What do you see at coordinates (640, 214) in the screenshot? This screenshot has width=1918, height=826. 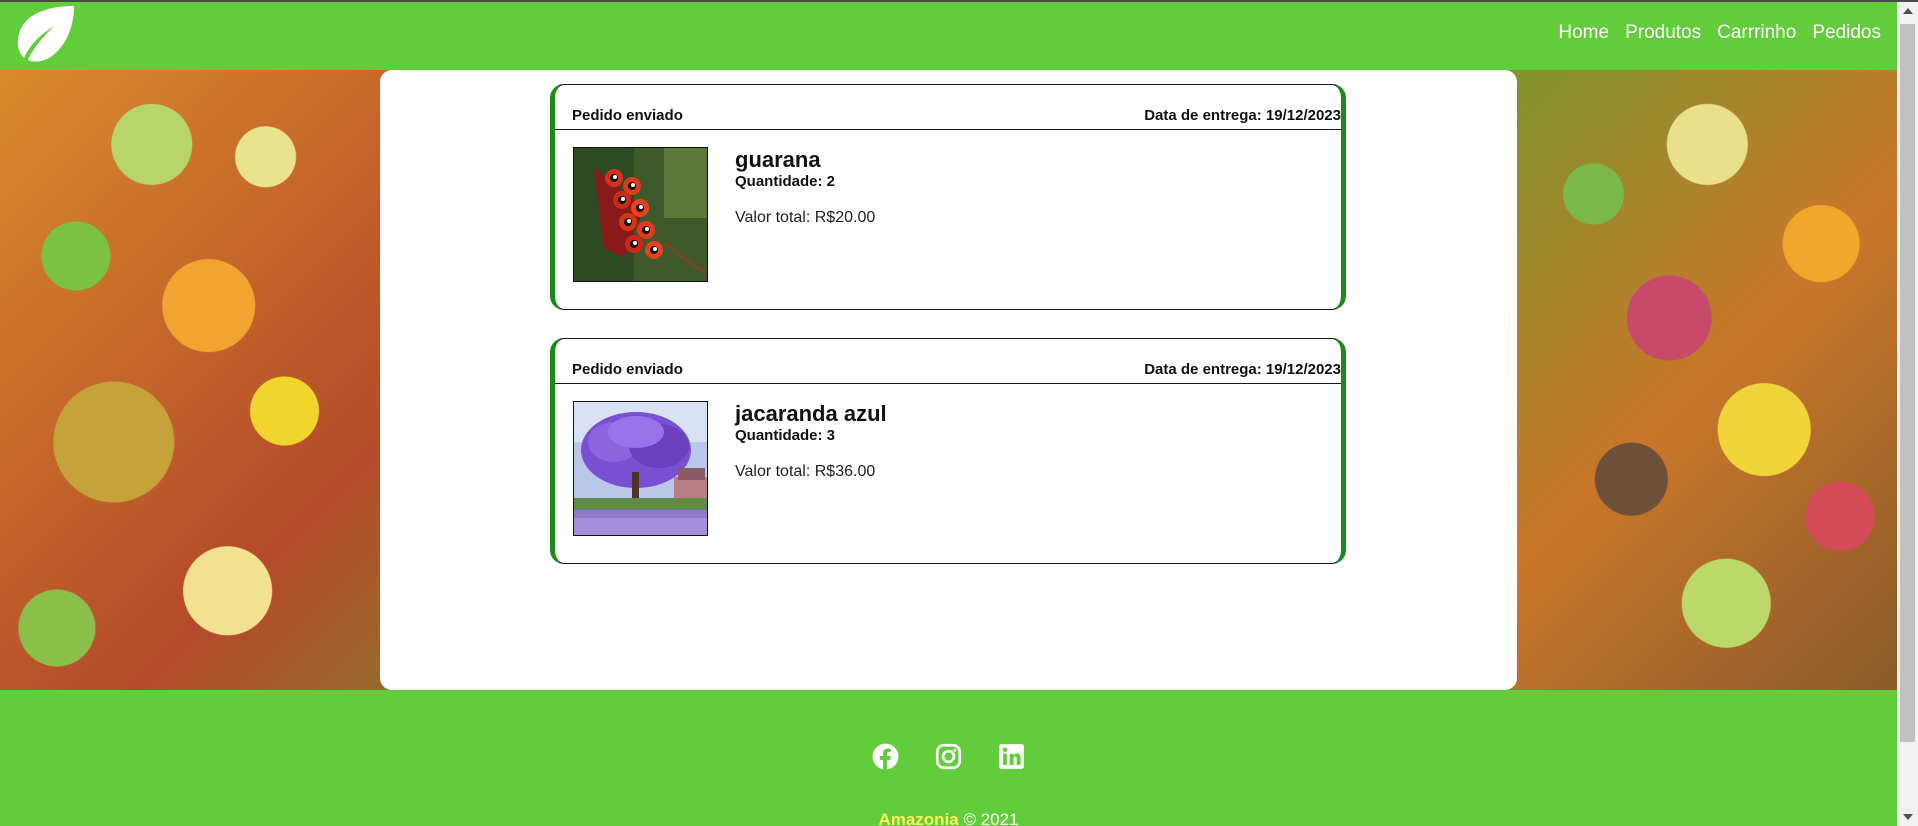 I see `product-image-guarana` at bounding box center [640, 214].